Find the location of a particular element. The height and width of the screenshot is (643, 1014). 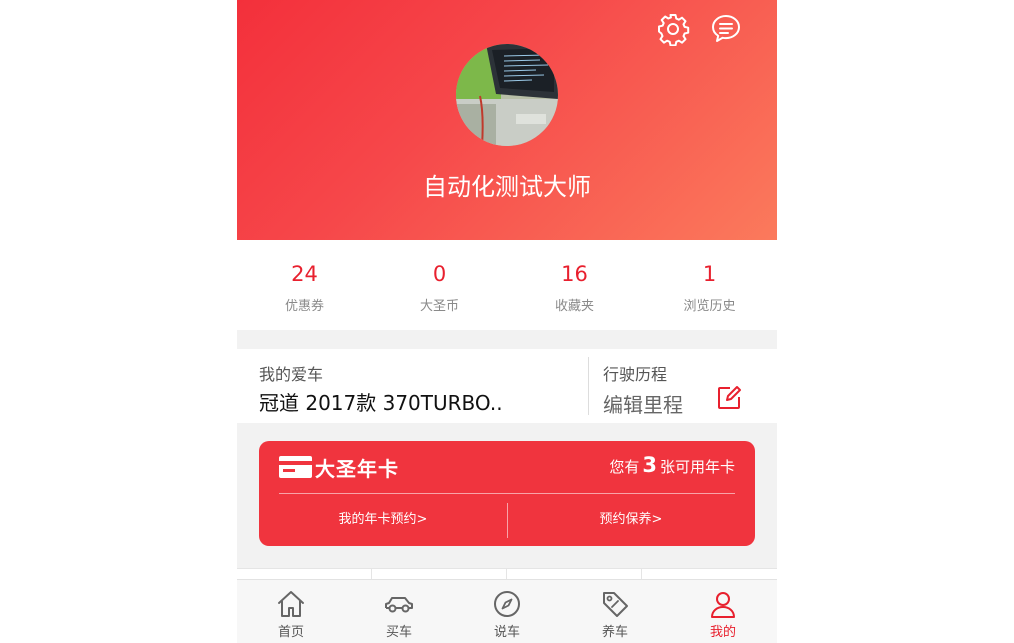

stat-value: 0 is located at coordinates (439, 274).